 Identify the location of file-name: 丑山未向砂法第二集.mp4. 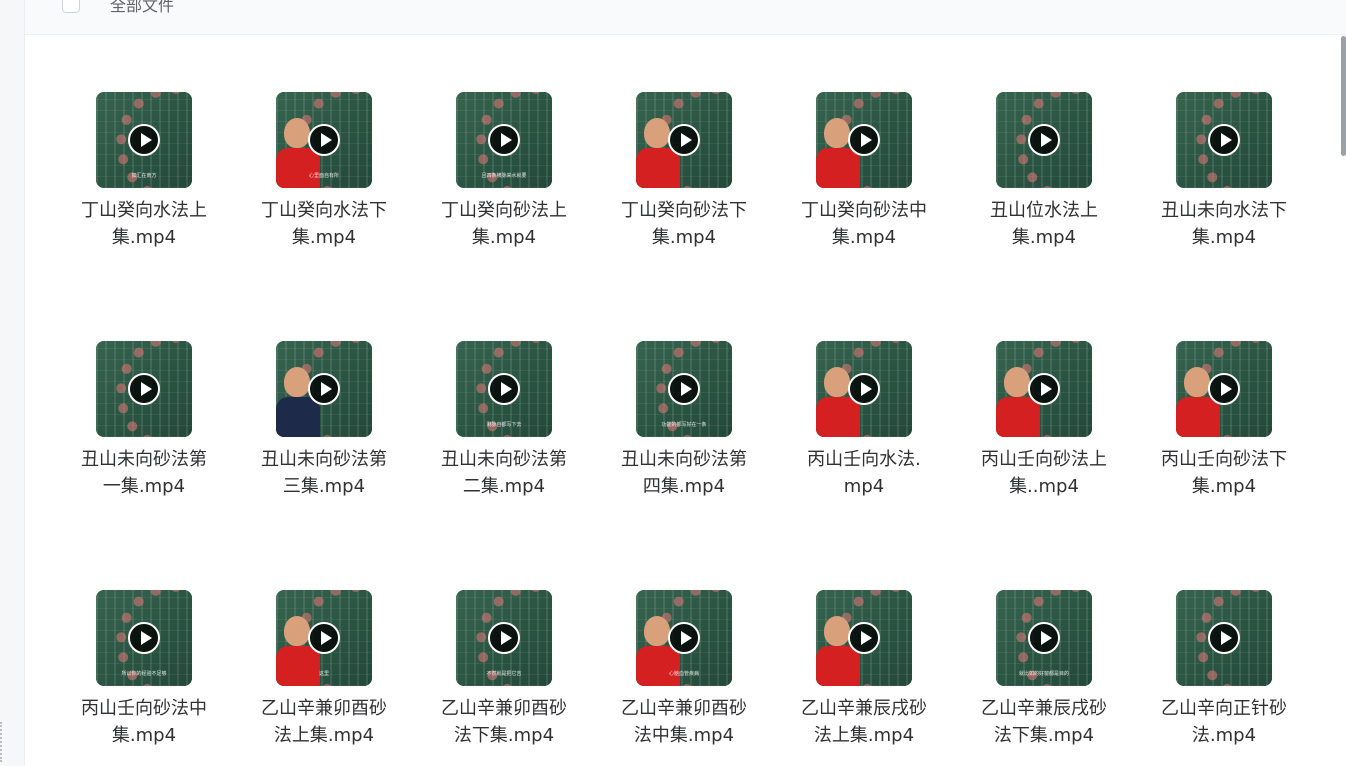
(504, 473).